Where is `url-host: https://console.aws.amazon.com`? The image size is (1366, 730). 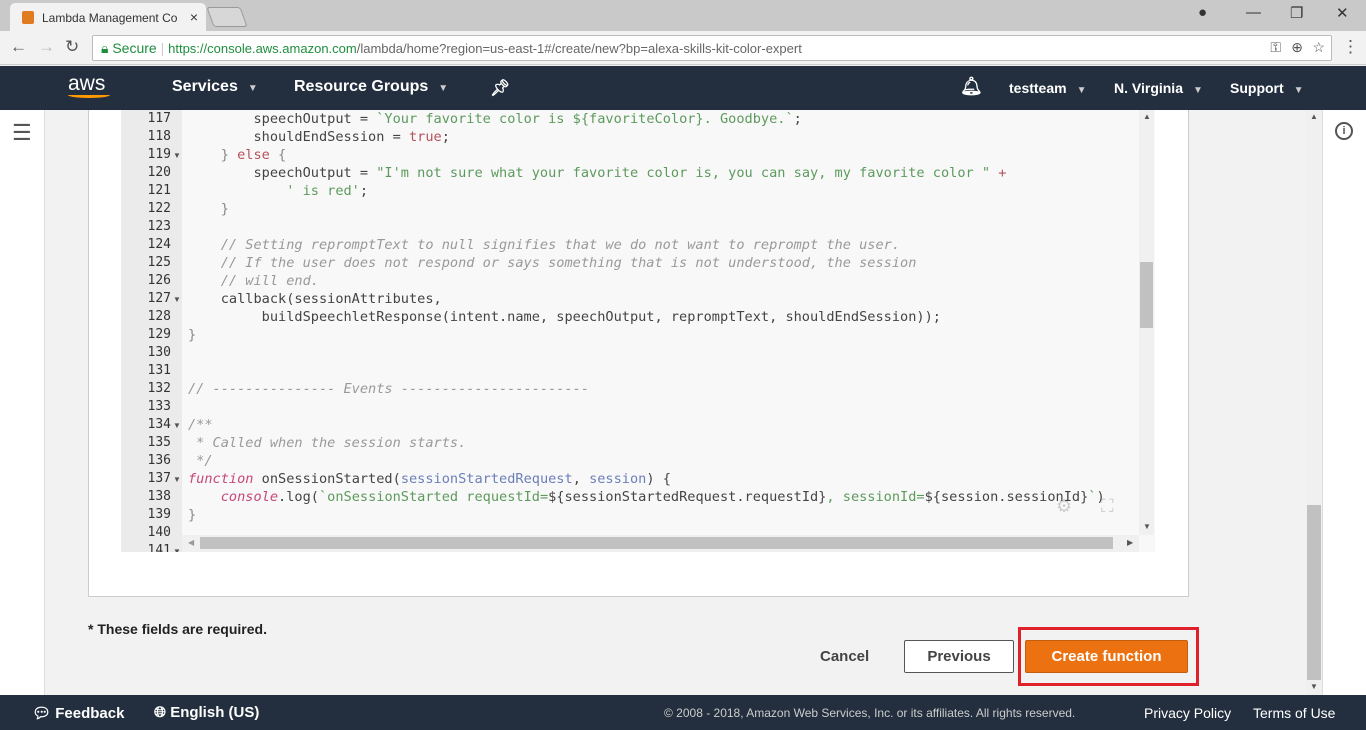
url-host: https://console.aws.amazon.com is located at coordinates (262, 48).